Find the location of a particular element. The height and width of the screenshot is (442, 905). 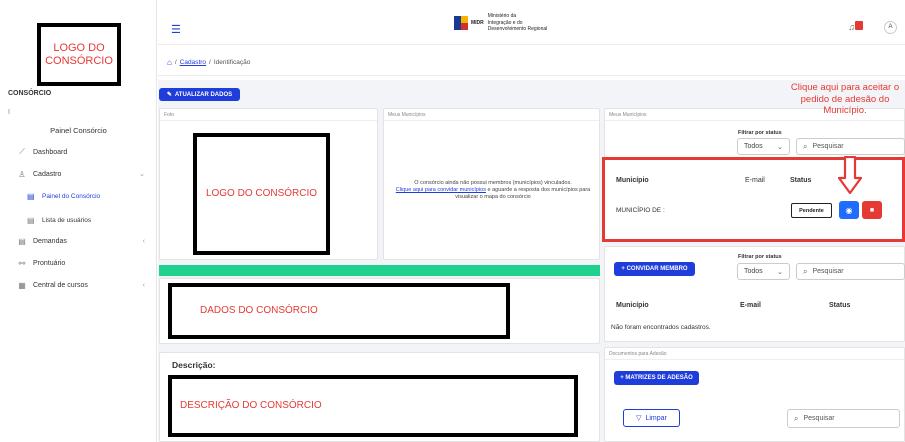

notification-badge is located at coordinates (859, 25).